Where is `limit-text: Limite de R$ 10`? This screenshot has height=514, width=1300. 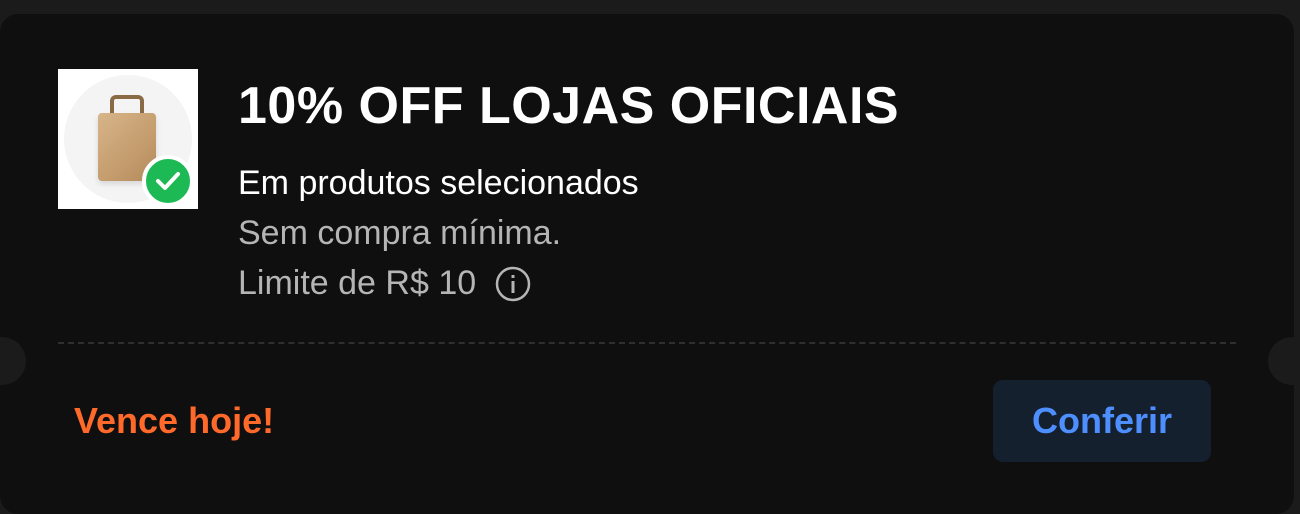
limit-text: Limite de R$ 10 is located at coordinates (357, 283).